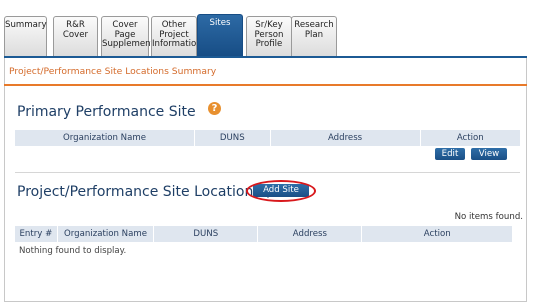 The image size is (537, 308). What do you see at coordinates (36, 234) in the screenshot?
I see `col-entry: Entry #` at bounding box center [36, 234].